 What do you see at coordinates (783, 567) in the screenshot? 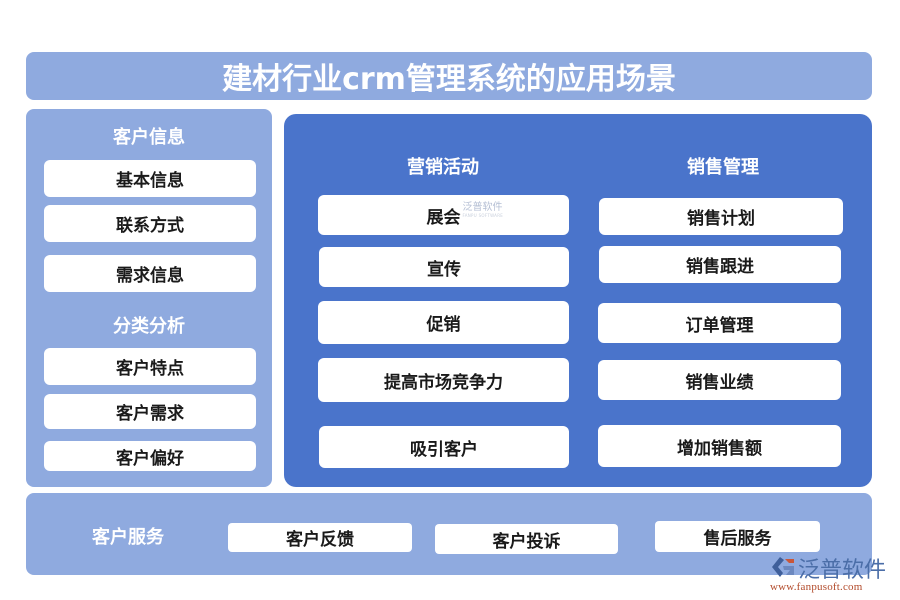
I see `fanpu-logo-icon` at bounding box center [783, 567].